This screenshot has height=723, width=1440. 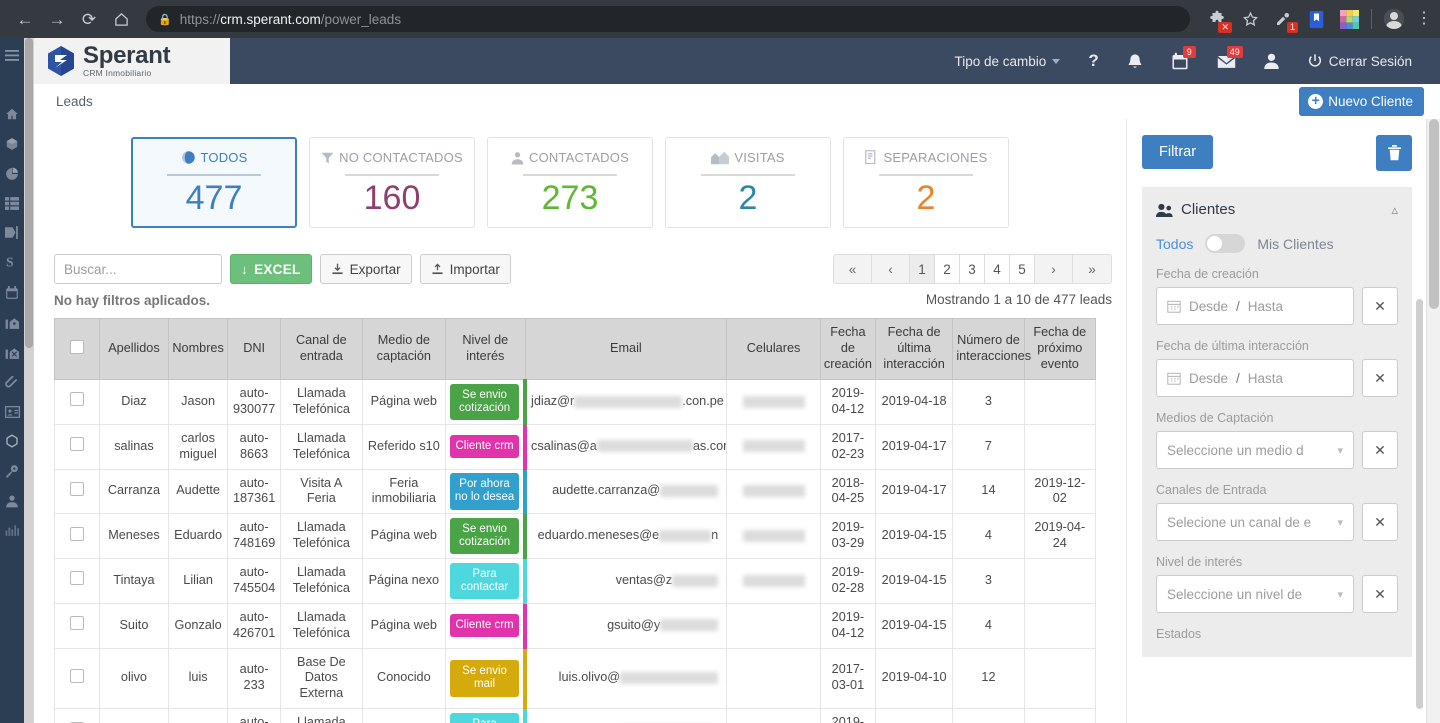 I want to click on search-input, so click(x=138, y=269).